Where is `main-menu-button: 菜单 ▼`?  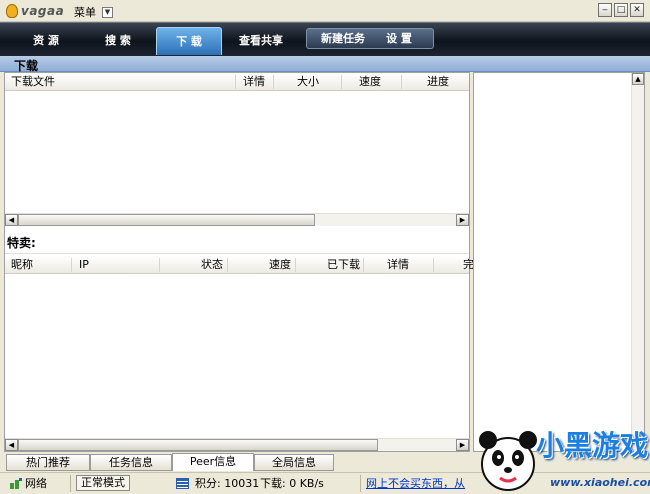 main-menu-button: 菜单 ▼ is located at coordinates (93, 12).